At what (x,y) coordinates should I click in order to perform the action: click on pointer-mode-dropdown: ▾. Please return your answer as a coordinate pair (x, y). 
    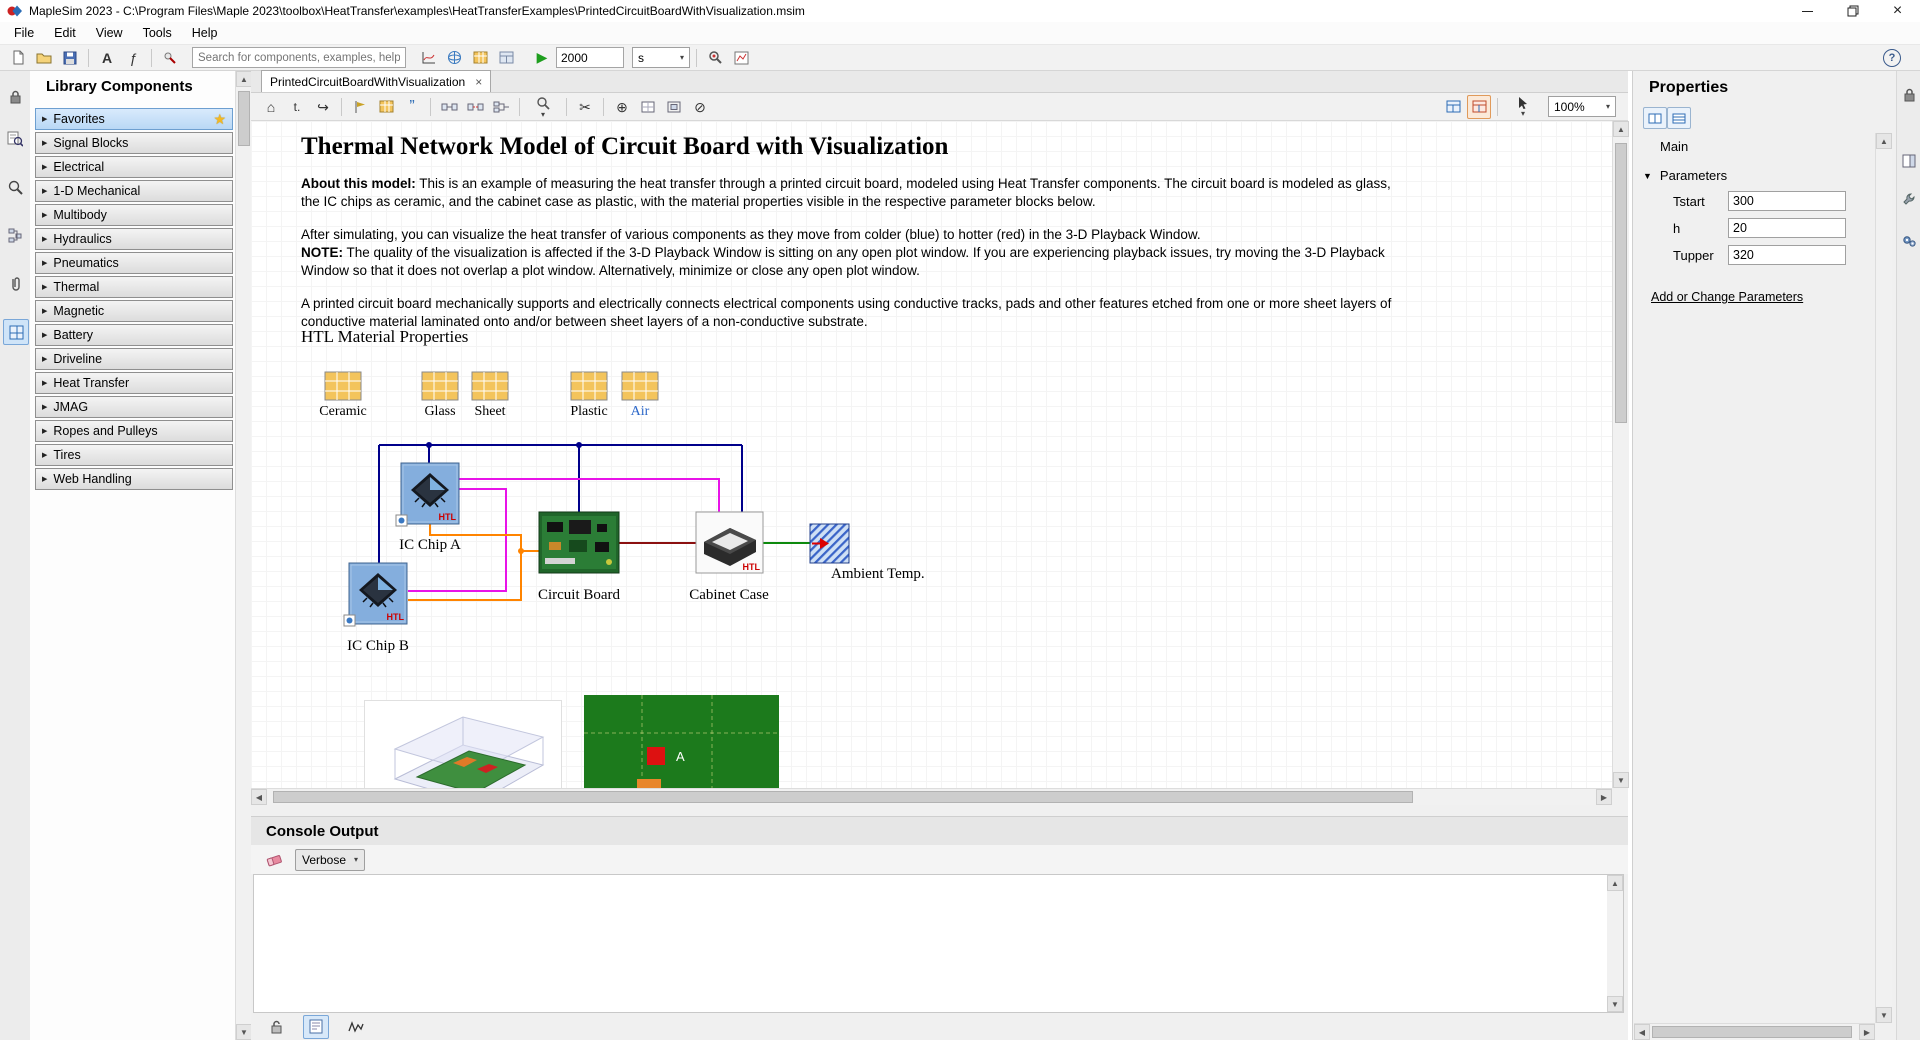
    Looking at the image, I should click on (1523, 107).